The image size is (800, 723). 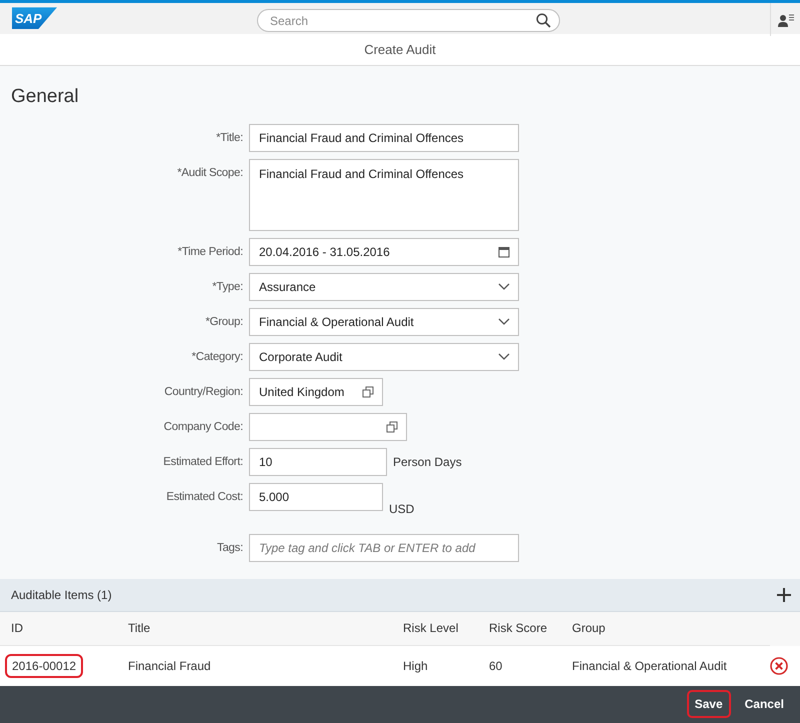 What do you see at coordinates (400, 50) in the screenshot?
I see `page-title: Create Audit` at bounding box center [400, 50].